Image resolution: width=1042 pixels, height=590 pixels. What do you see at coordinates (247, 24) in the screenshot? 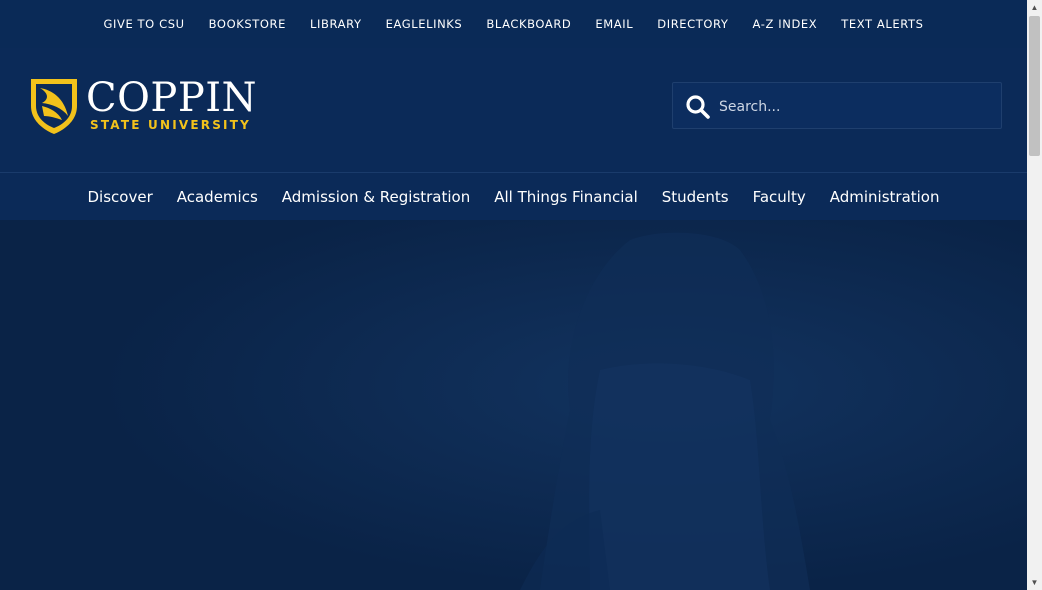
I see `utility-link-bookstore: BOOKSTORE` at bounding box center [247, 24].